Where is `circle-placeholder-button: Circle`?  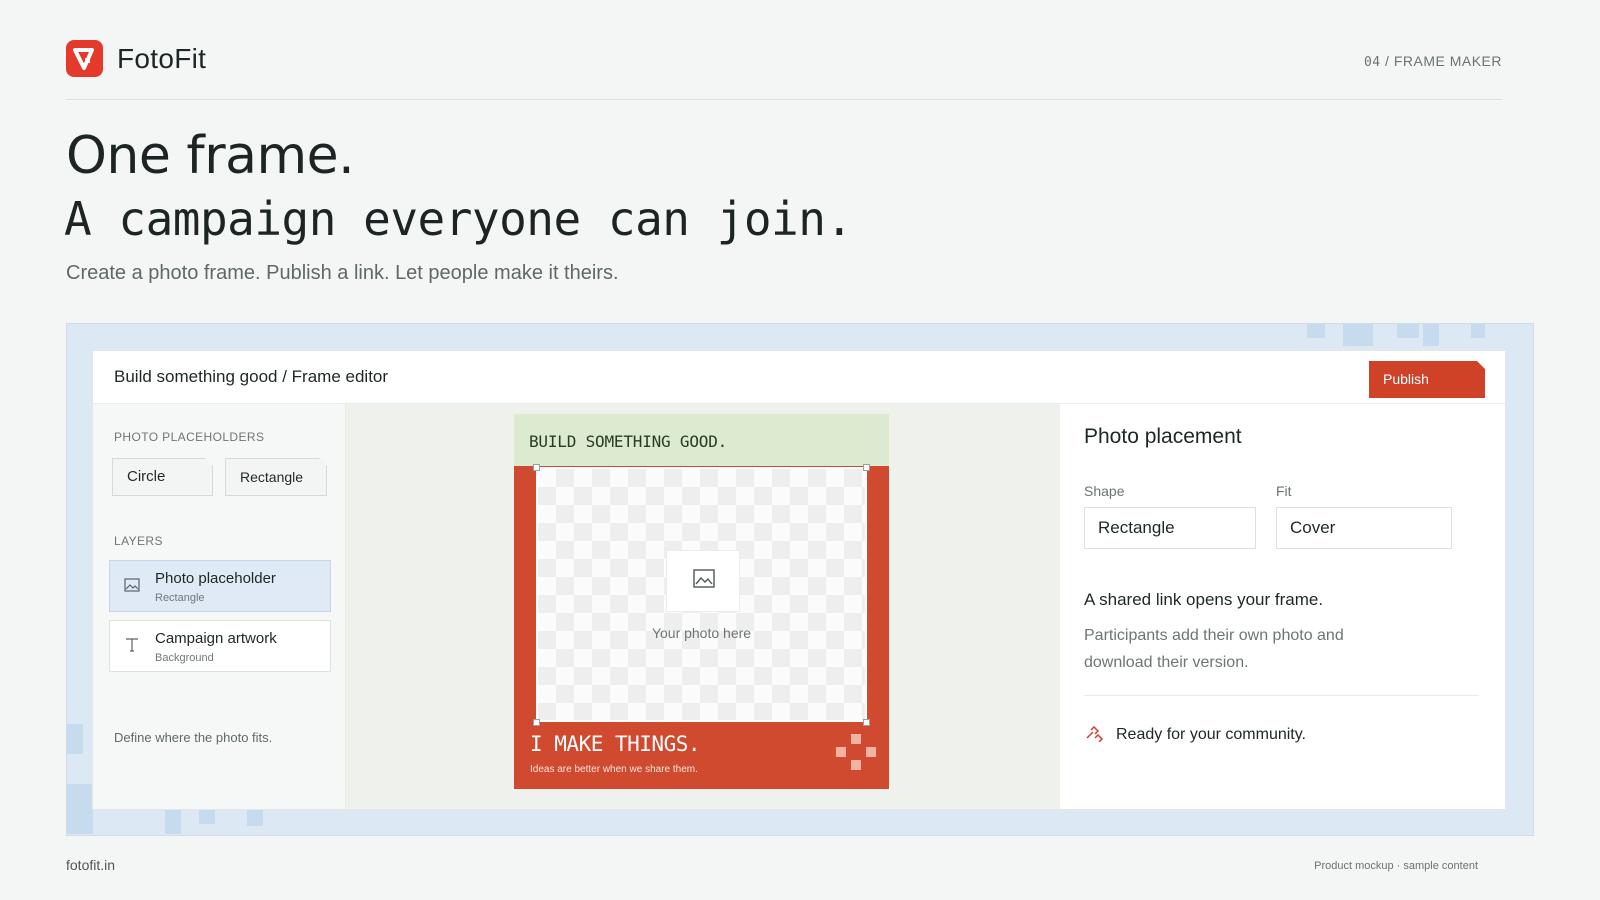 circle-placeholder-button: Circle is located at coordinates (162, 477).